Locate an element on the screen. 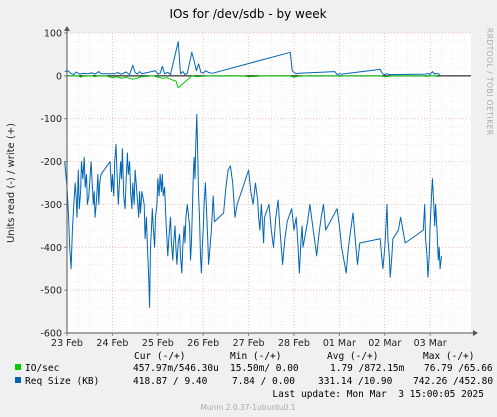  x-tick-label: 26 Feb is located at coordinates (203, 343).